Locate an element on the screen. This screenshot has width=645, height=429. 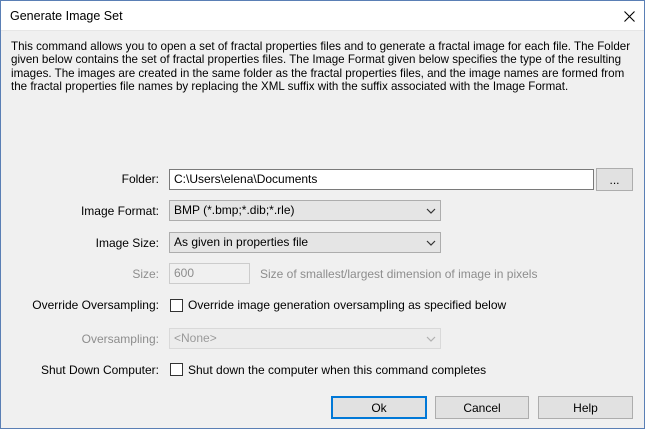
shutdown-computer-label: Shut Down Computer: is located at coordinates (99, 370).